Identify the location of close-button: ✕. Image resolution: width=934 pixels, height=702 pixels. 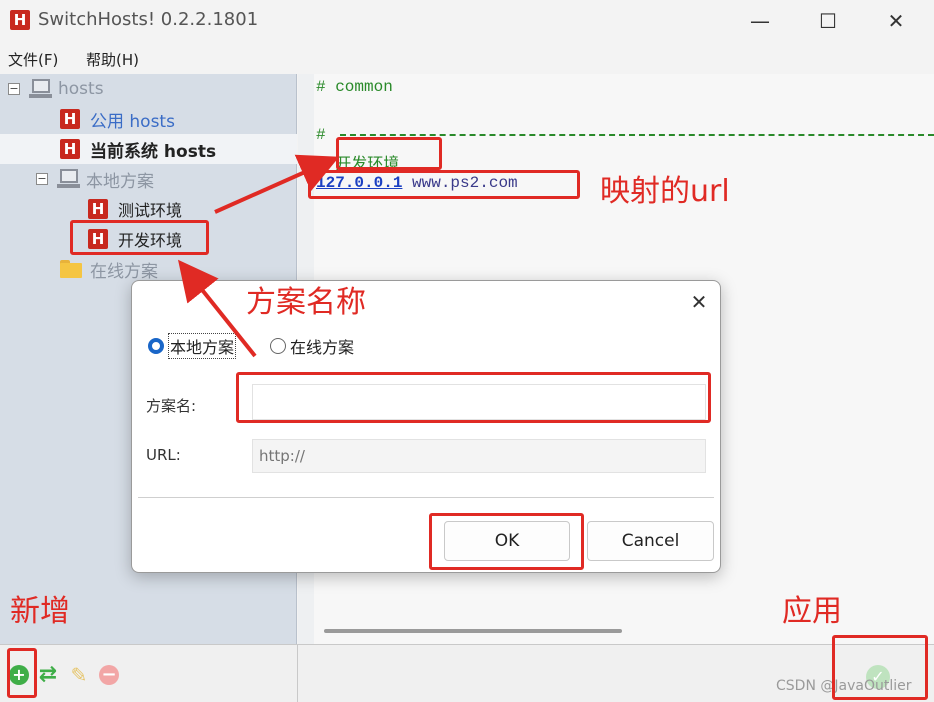
(896, 21).